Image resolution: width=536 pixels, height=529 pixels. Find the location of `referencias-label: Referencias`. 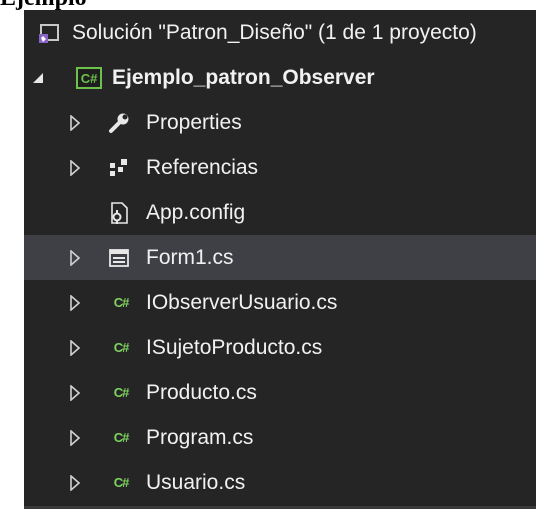

referencias-label: Referencias is located at coordinates (202, 167).